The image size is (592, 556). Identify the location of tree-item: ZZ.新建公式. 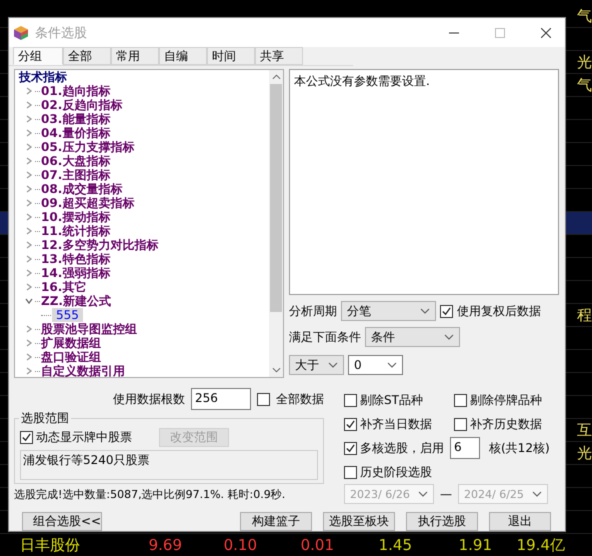
(76, 301).